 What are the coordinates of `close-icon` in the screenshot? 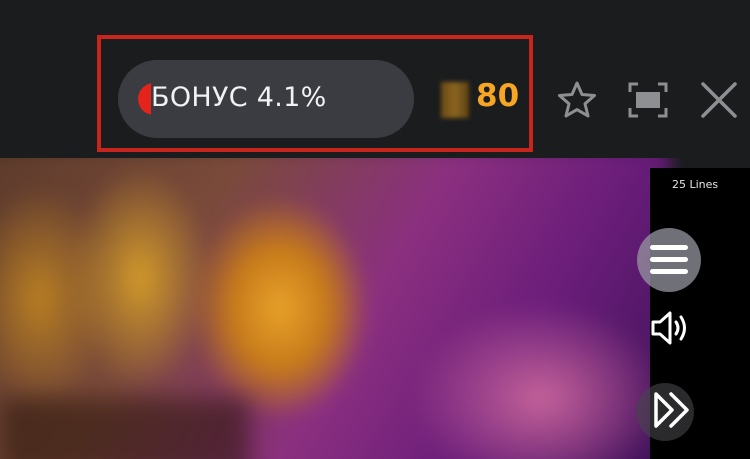 It's located at (719, 100).